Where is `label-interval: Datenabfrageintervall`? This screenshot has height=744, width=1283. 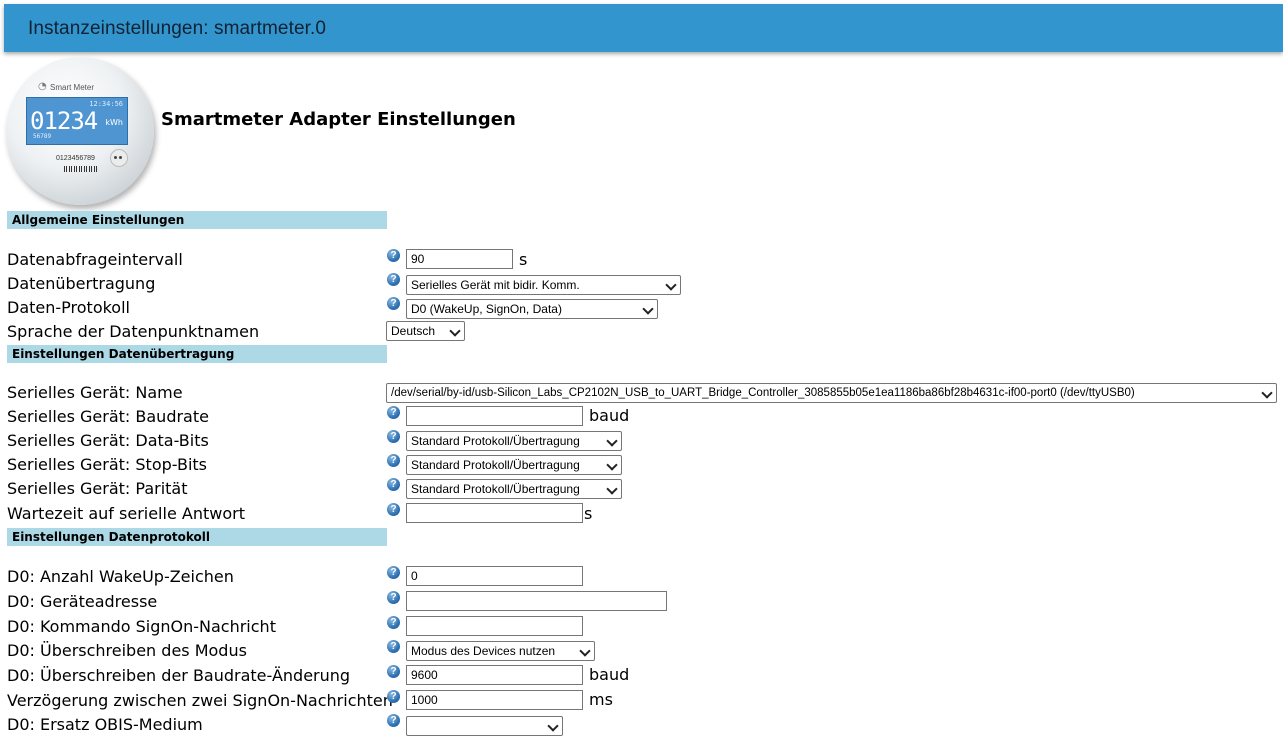 label-interval: Datenabfrageintervall is located at coordinates (95, 259).